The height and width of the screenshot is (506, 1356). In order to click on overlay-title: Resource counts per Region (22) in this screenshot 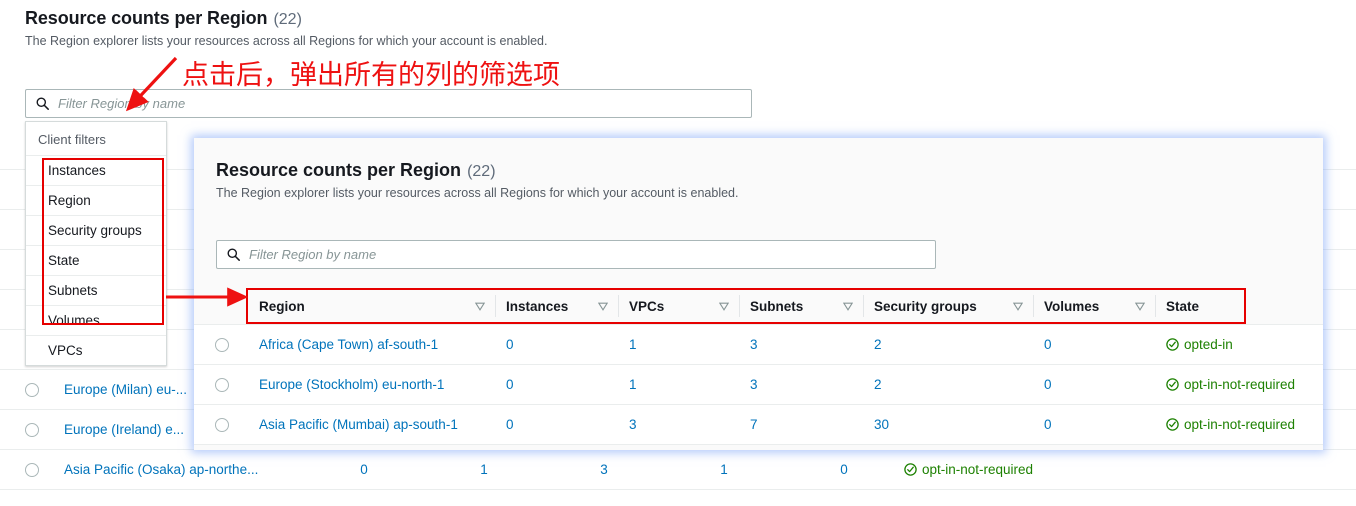, I will do `click(356, 170)`.